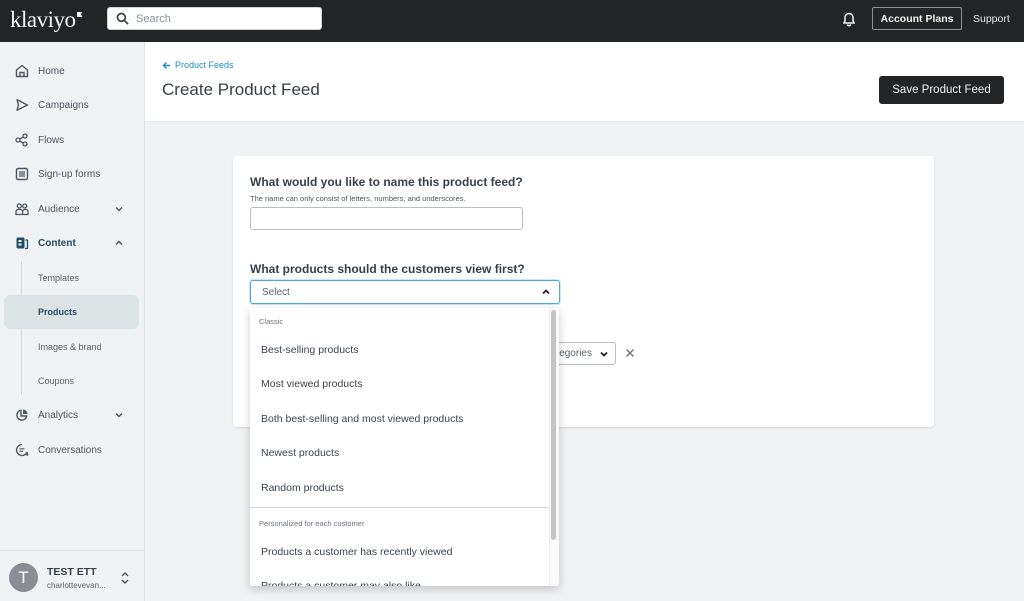  What do you see at coordinates (399, 453) in the screenshot?
I see `menu-option-newest: Newest products` at bounding box center [399, 453].